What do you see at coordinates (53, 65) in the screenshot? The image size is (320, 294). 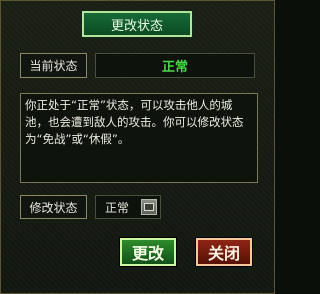 I see `current-status-label: 当前状态` at bounding box center [53, 65].